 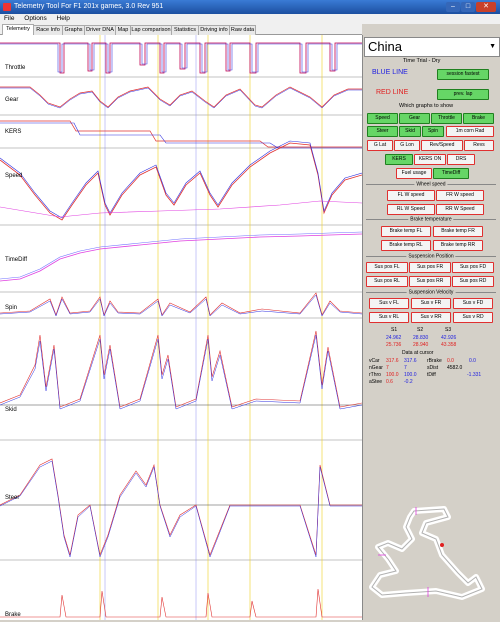 I want to click on rev-speed-button: Rev/Speed, so click(x=442, y=145).